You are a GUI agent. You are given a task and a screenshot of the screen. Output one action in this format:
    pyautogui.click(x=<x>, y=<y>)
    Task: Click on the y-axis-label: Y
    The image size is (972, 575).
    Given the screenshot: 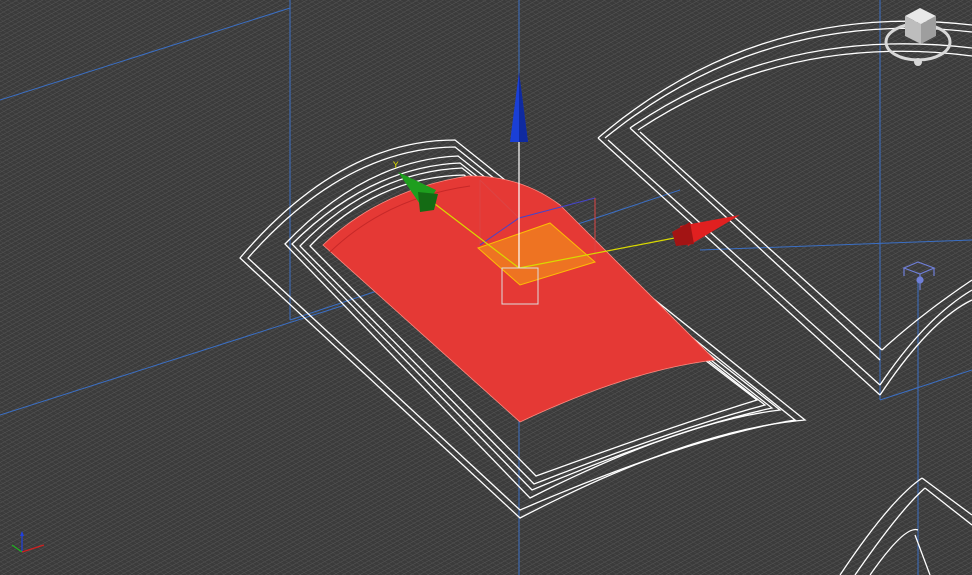 What is the action you would take?
    pyautogui.click(x=395, y=166)
    